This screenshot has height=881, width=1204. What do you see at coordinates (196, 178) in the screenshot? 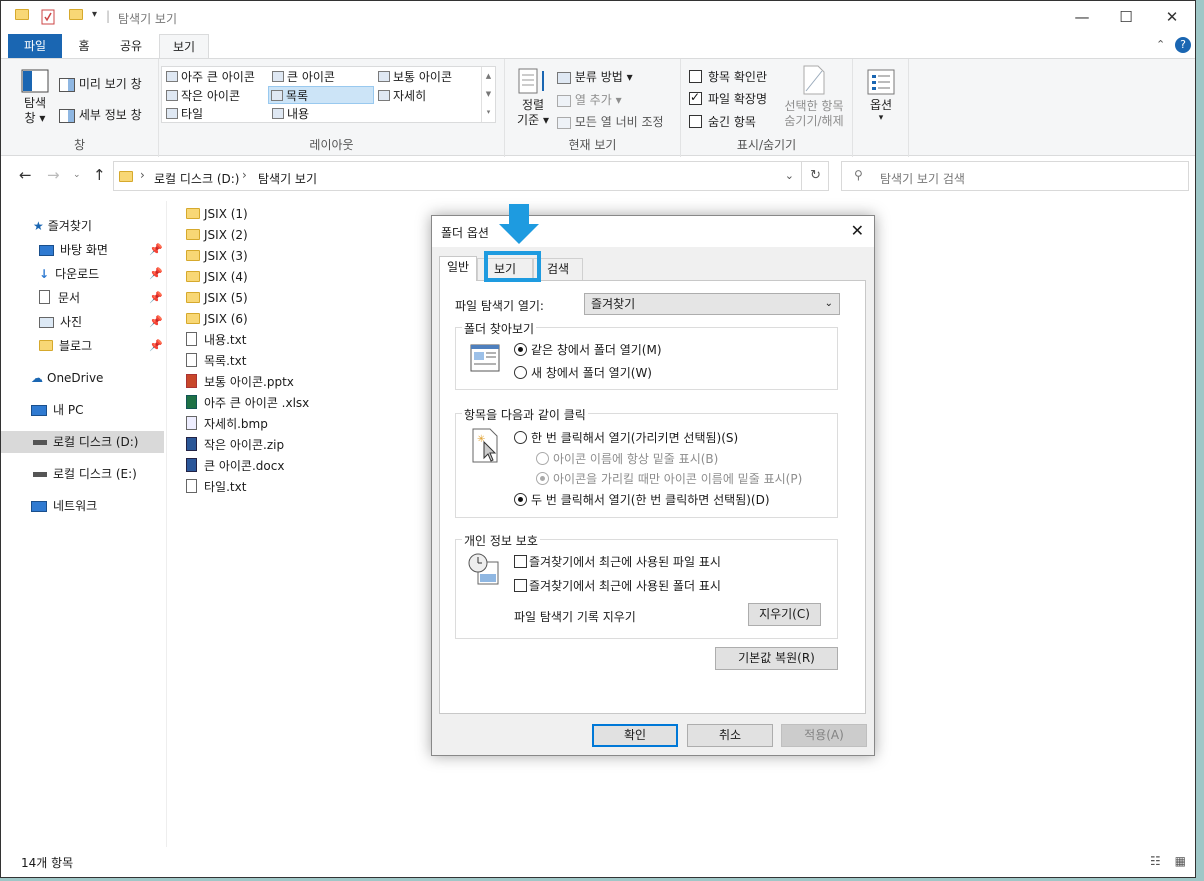
I see `breadcrumb-drive-d: 로컬 디스크 (D:)` at bounding box center [196, 178].